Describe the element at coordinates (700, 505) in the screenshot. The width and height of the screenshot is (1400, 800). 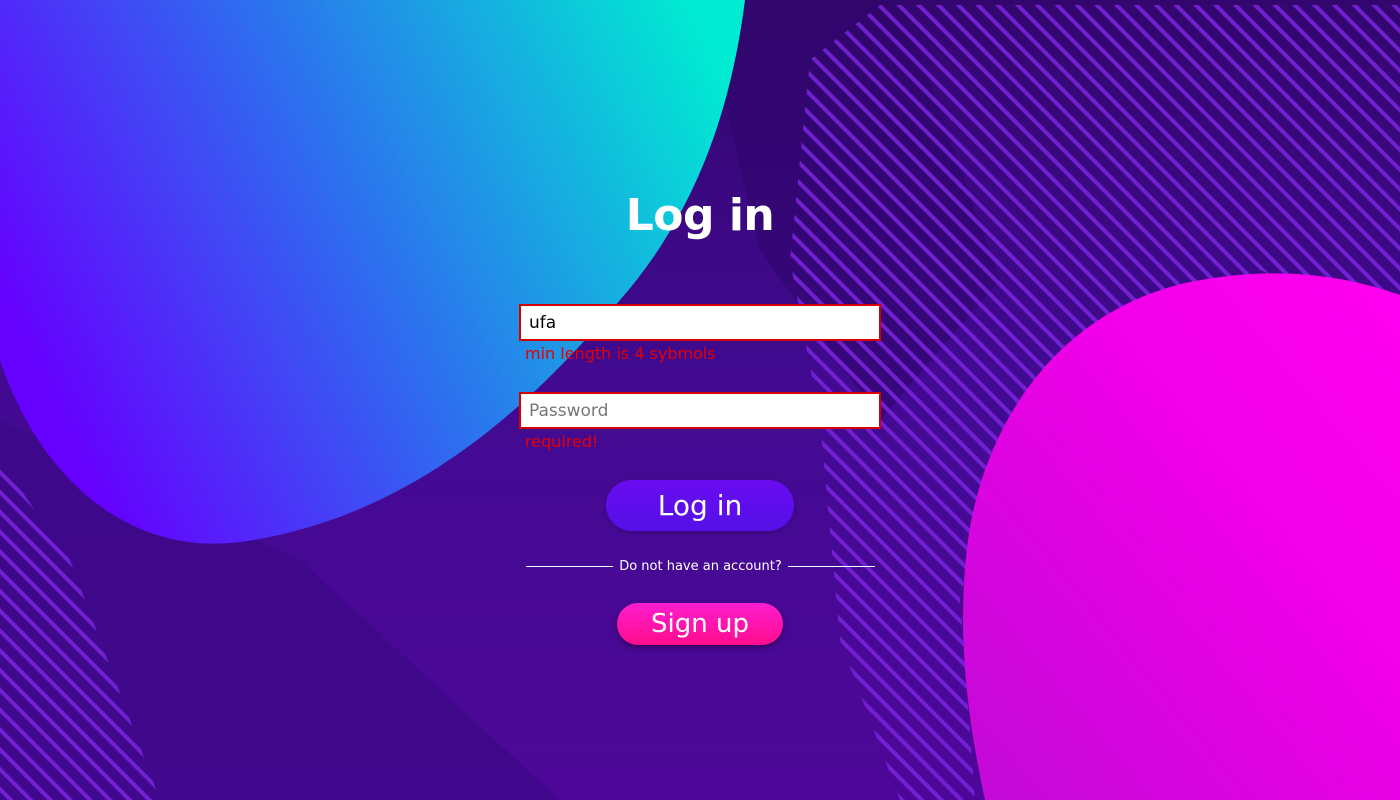
I see `login-button: Log in` at that location.